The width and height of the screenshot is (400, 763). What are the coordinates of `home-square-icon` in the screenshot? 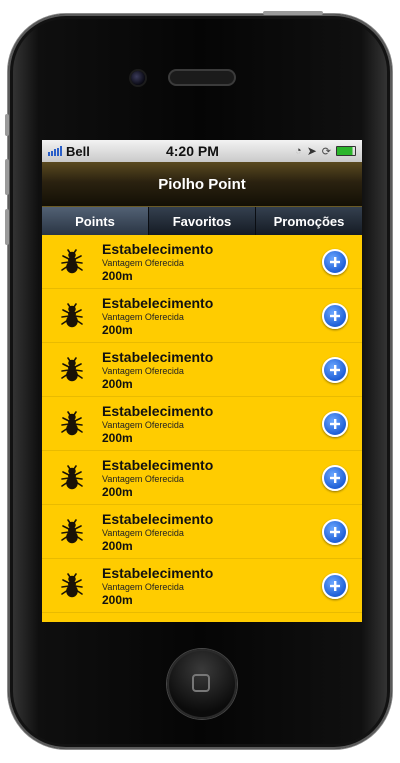 It's located at (201, 683).